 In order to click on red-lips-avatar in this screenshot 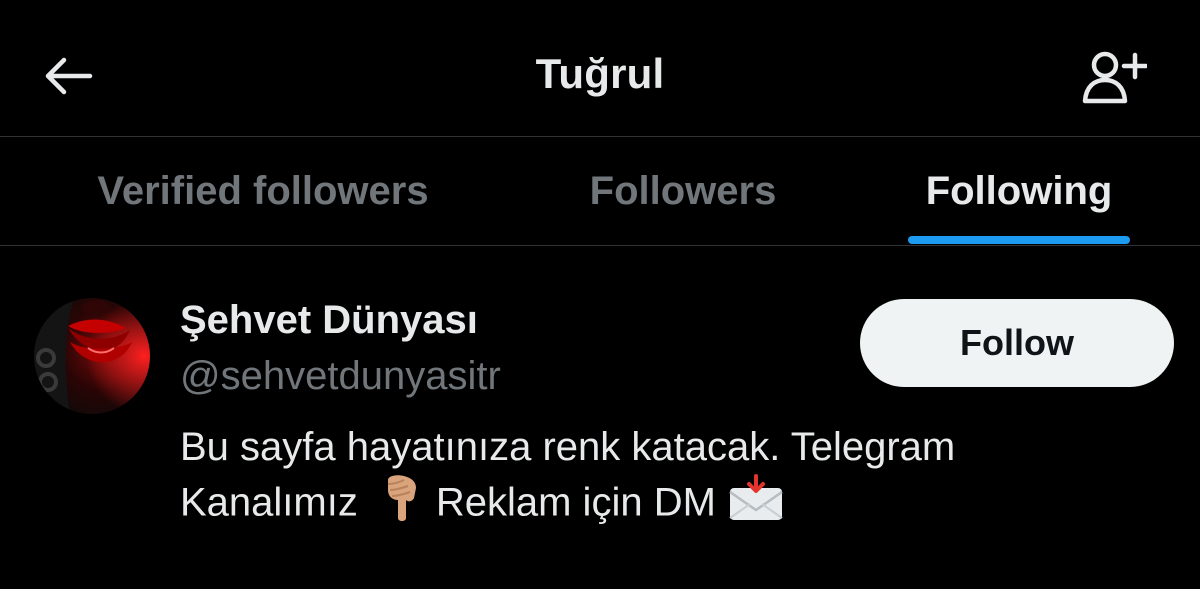, I will do `click(92, 356)`.